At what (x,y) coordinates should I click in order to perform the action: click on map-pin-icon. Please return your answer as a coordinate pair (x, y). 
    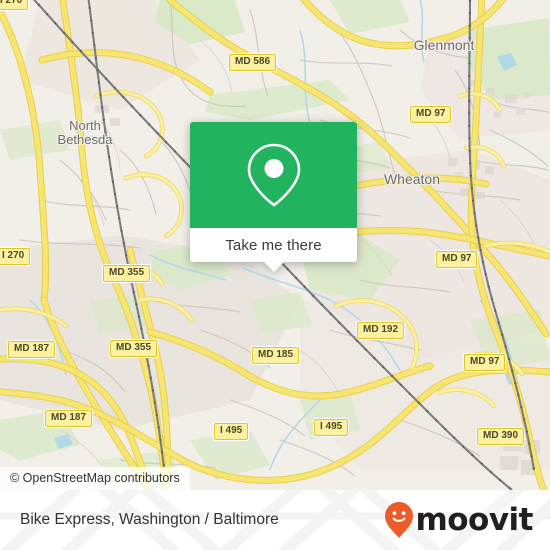
    Looking at the image, I should click on (273, 175).